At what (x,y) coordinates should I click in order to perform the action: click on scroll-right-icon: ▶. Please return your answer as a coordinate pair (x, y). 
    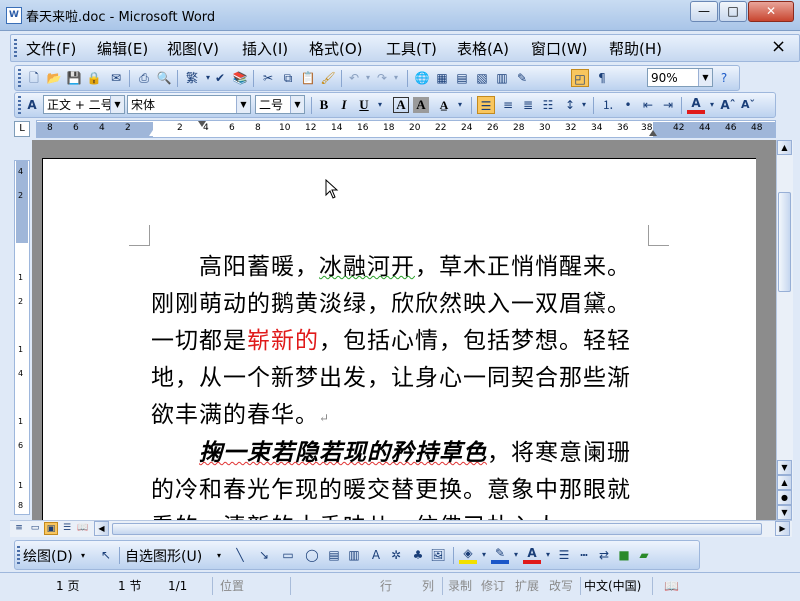
    Looking at the image, I should click on (782, 528).